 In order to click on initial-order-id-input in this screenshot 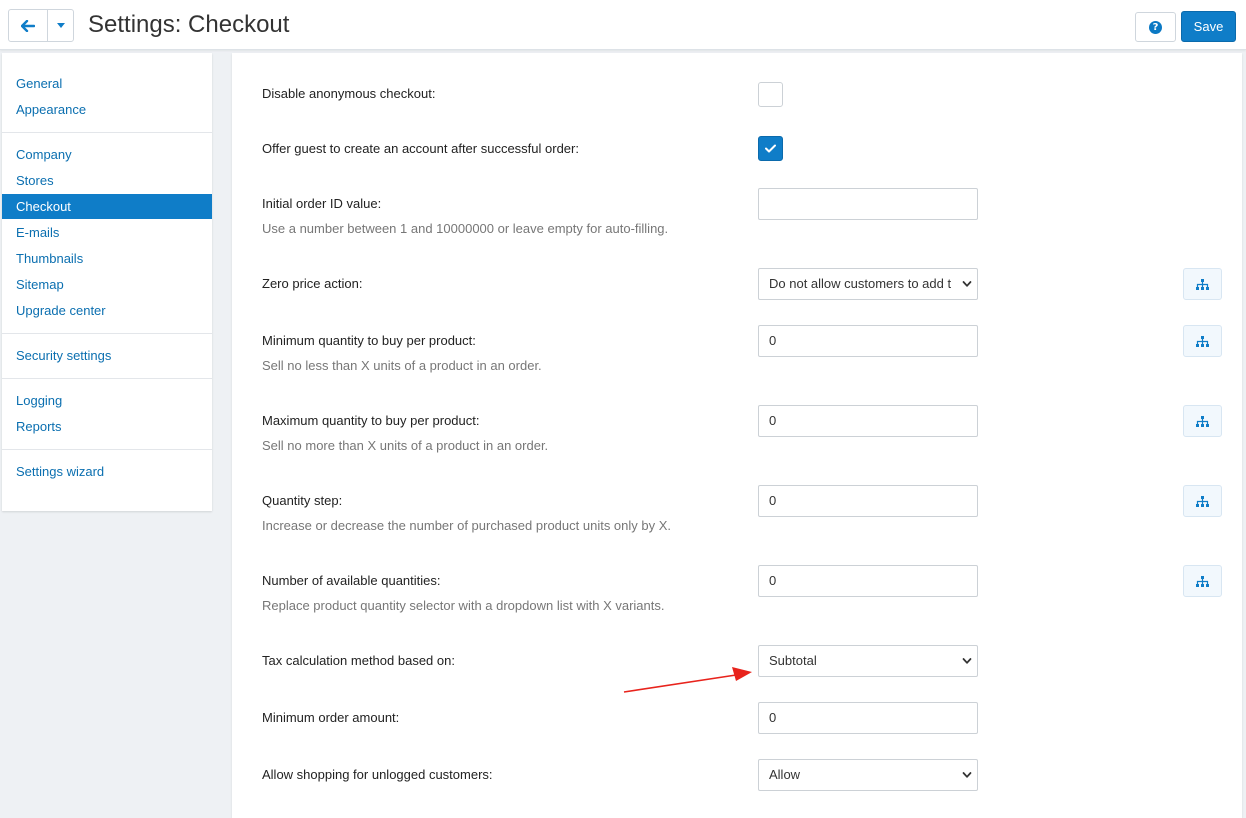, I will do `click(868, 204)`.